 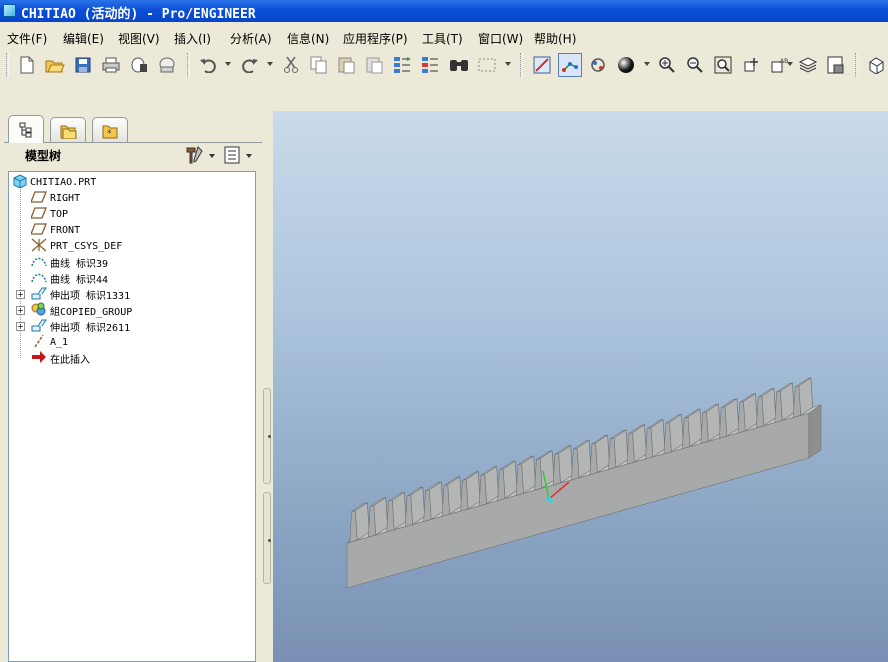 I want to click on undo-dropdown-icon, so click(x=228, y=64).